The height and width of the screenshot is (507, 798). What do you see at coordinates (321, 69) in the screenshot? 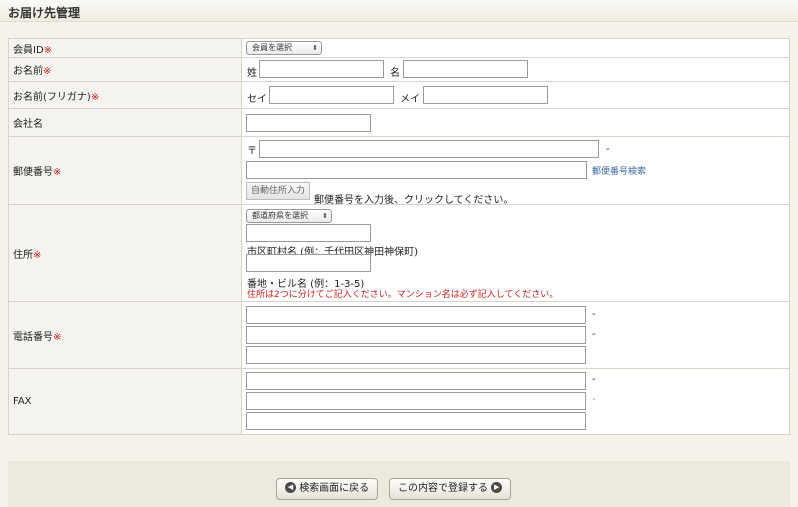
I see `last-name-input` at bounding box center [321, 69].